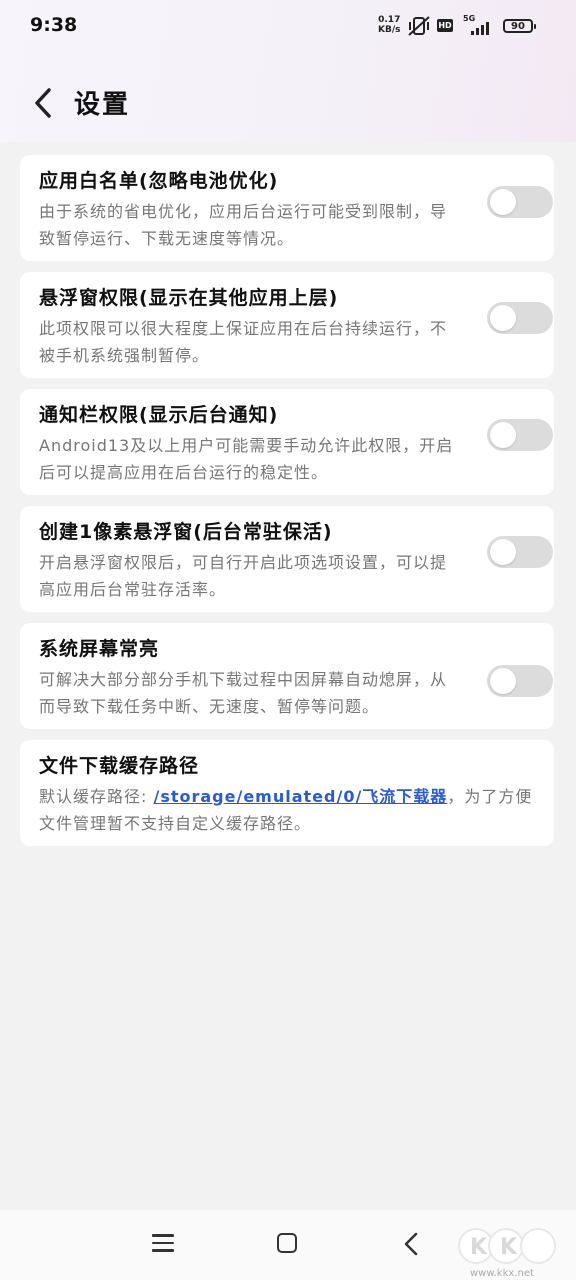 The image size is (576, 1280). I want to click on watermark-url: www.kkx.net, so click(502, 1273).